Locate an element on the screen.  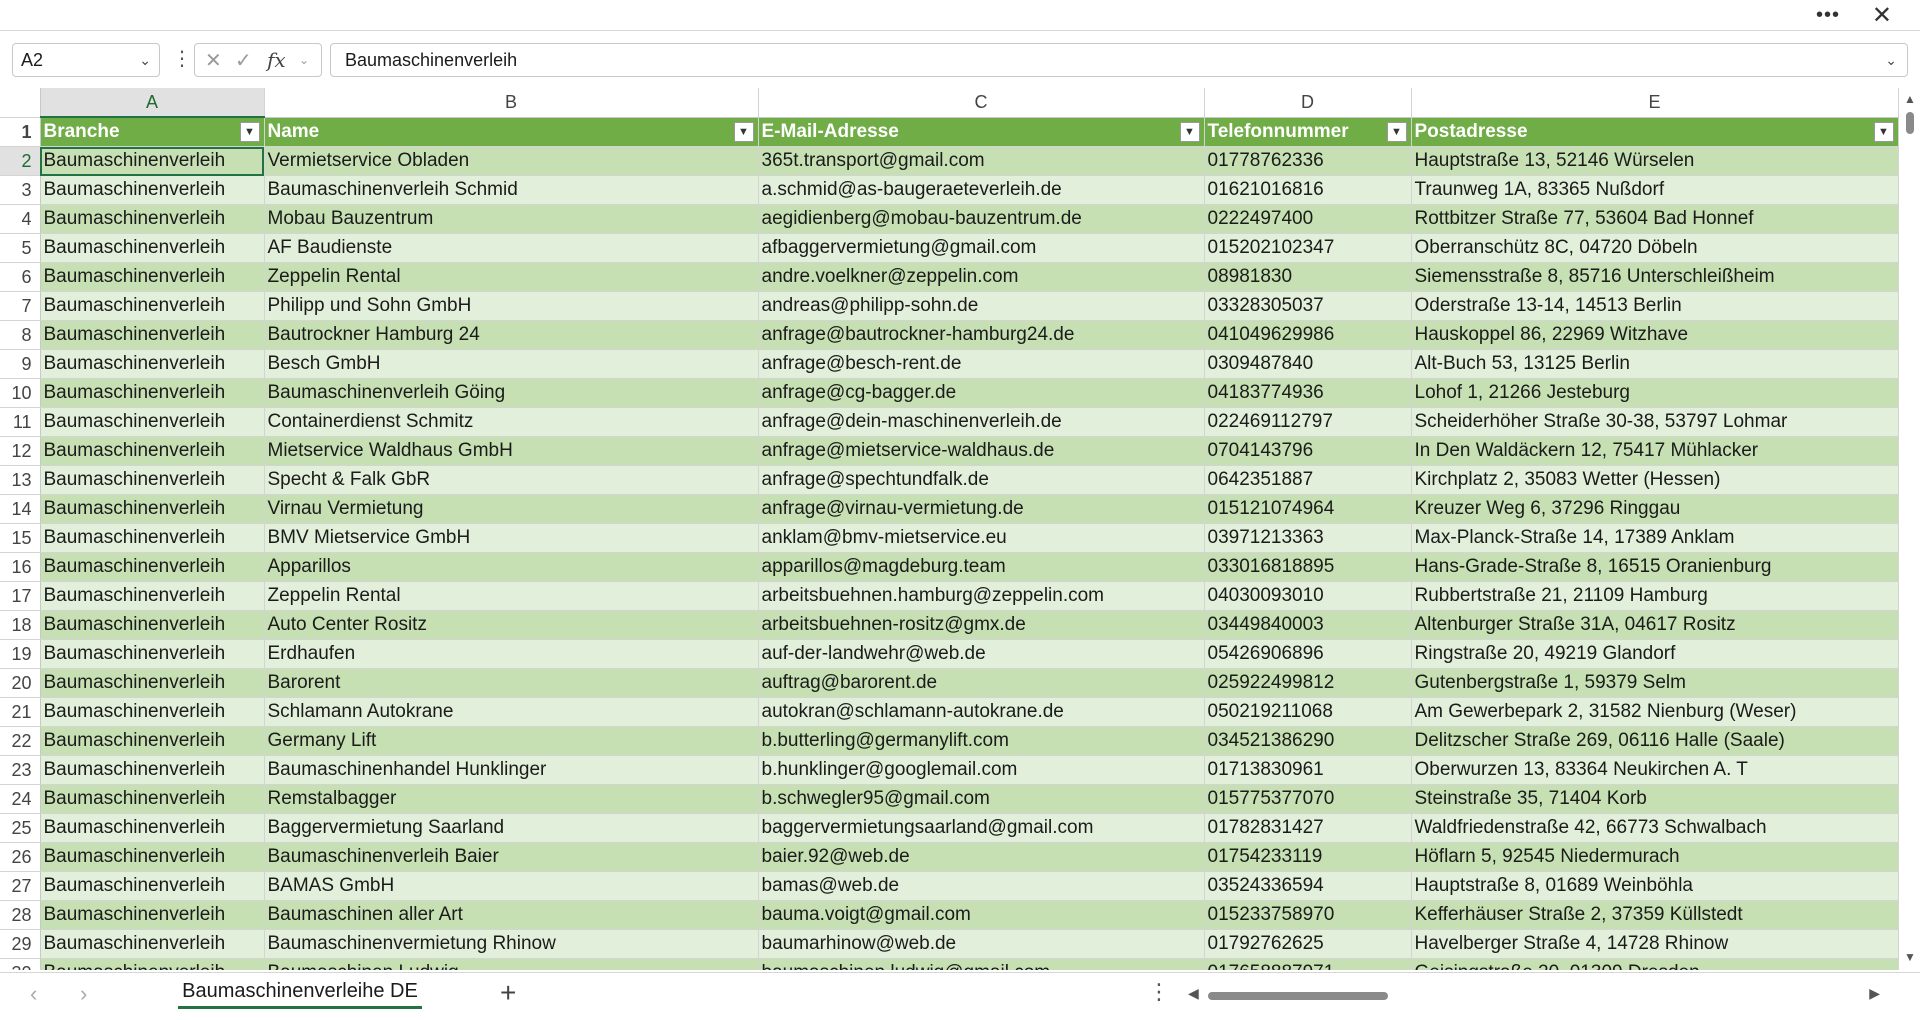
table-cell: Baumaschinenverleih Schmid is located at coordinates (511, 190).